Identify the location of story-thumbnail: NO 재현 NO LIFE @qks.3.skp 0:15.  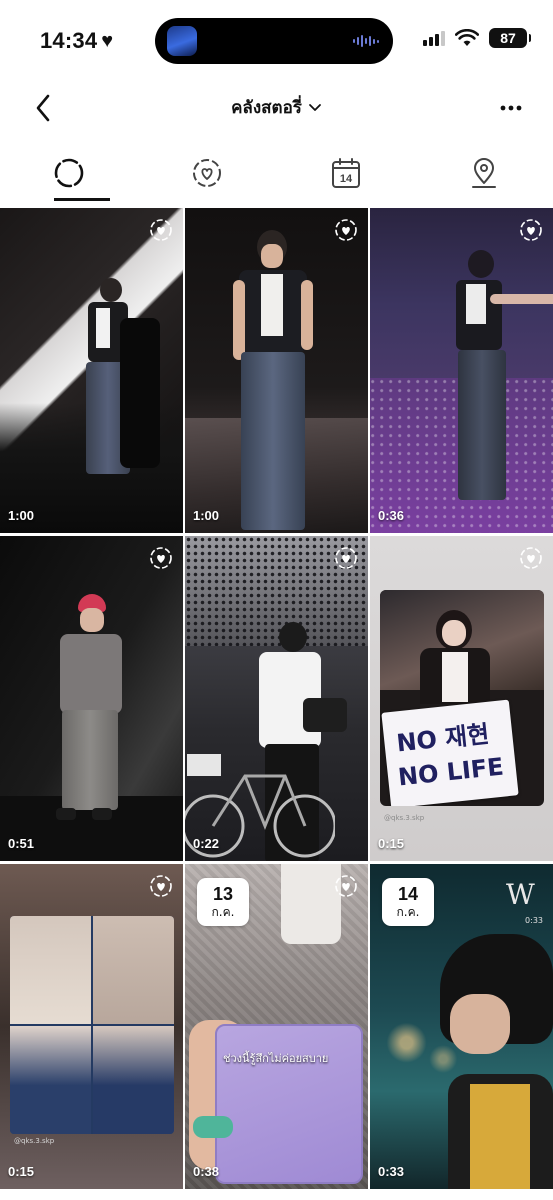
(461, 698).